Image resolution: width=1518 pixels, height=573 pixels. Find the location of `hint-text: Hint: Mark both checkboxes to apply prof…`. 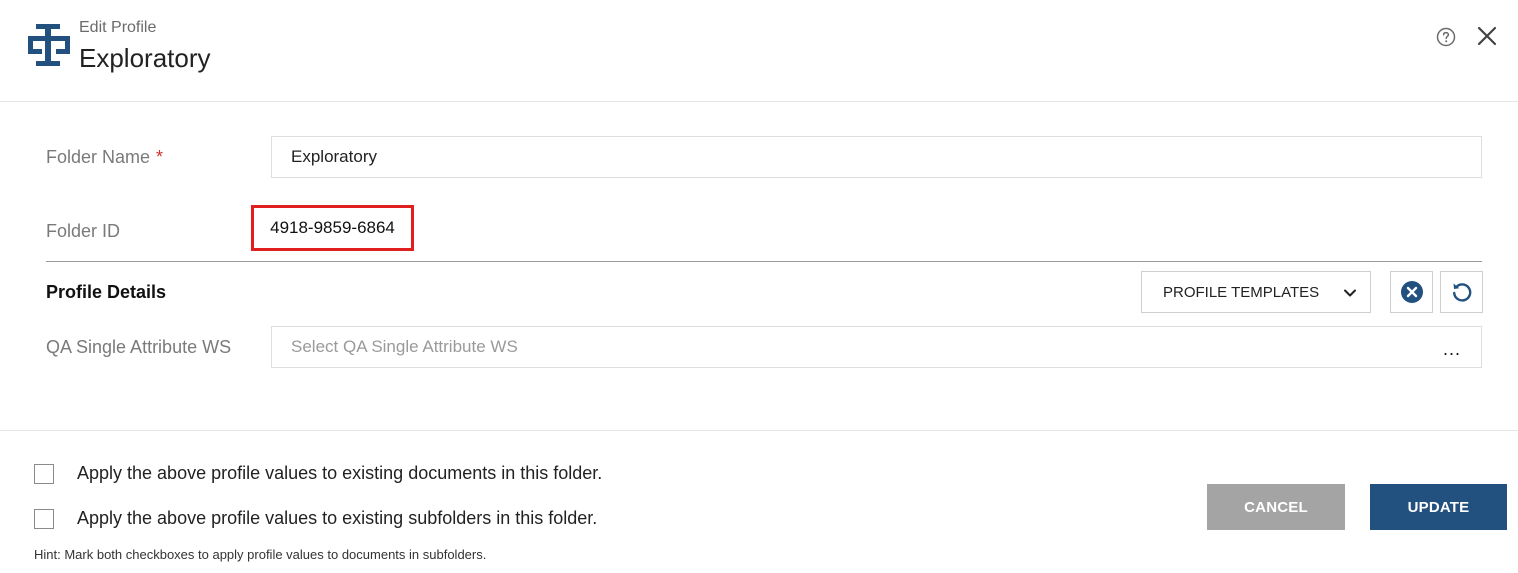

hint-text: Hint: Mark both checkboxes to apply prof… is located at coordinates (260, 554).